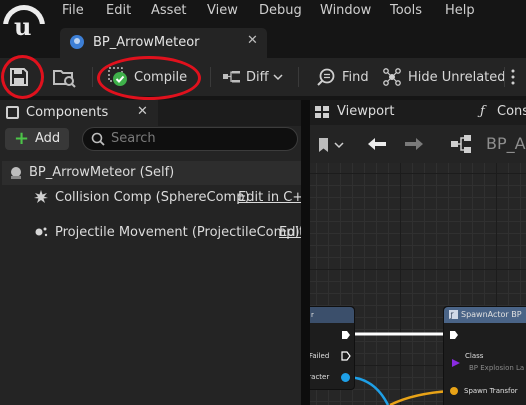 The width and height of the screenshot is (526, 405). I want to click on save-button, so click(21, 77).